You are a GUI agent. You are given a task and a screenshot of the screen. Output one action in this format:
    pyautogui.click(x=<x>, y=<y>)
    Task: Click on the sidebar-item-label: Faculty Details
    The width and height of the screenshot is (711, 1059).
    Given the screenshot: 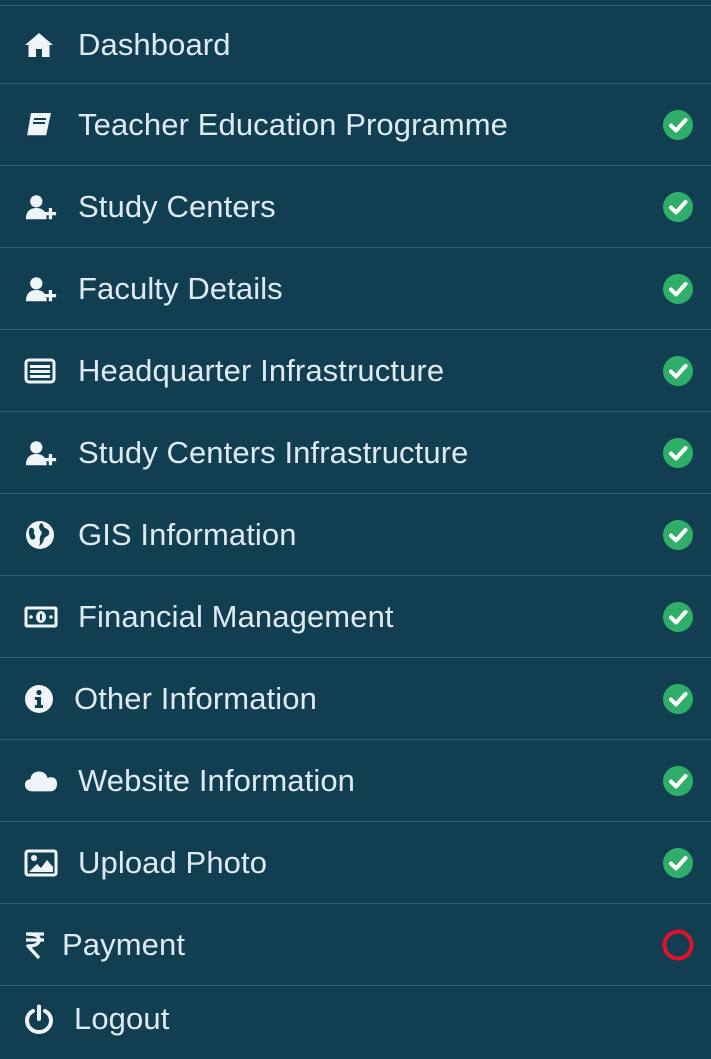 What is the action you would take?
    pyautogui.click(x=180, y=288)
    